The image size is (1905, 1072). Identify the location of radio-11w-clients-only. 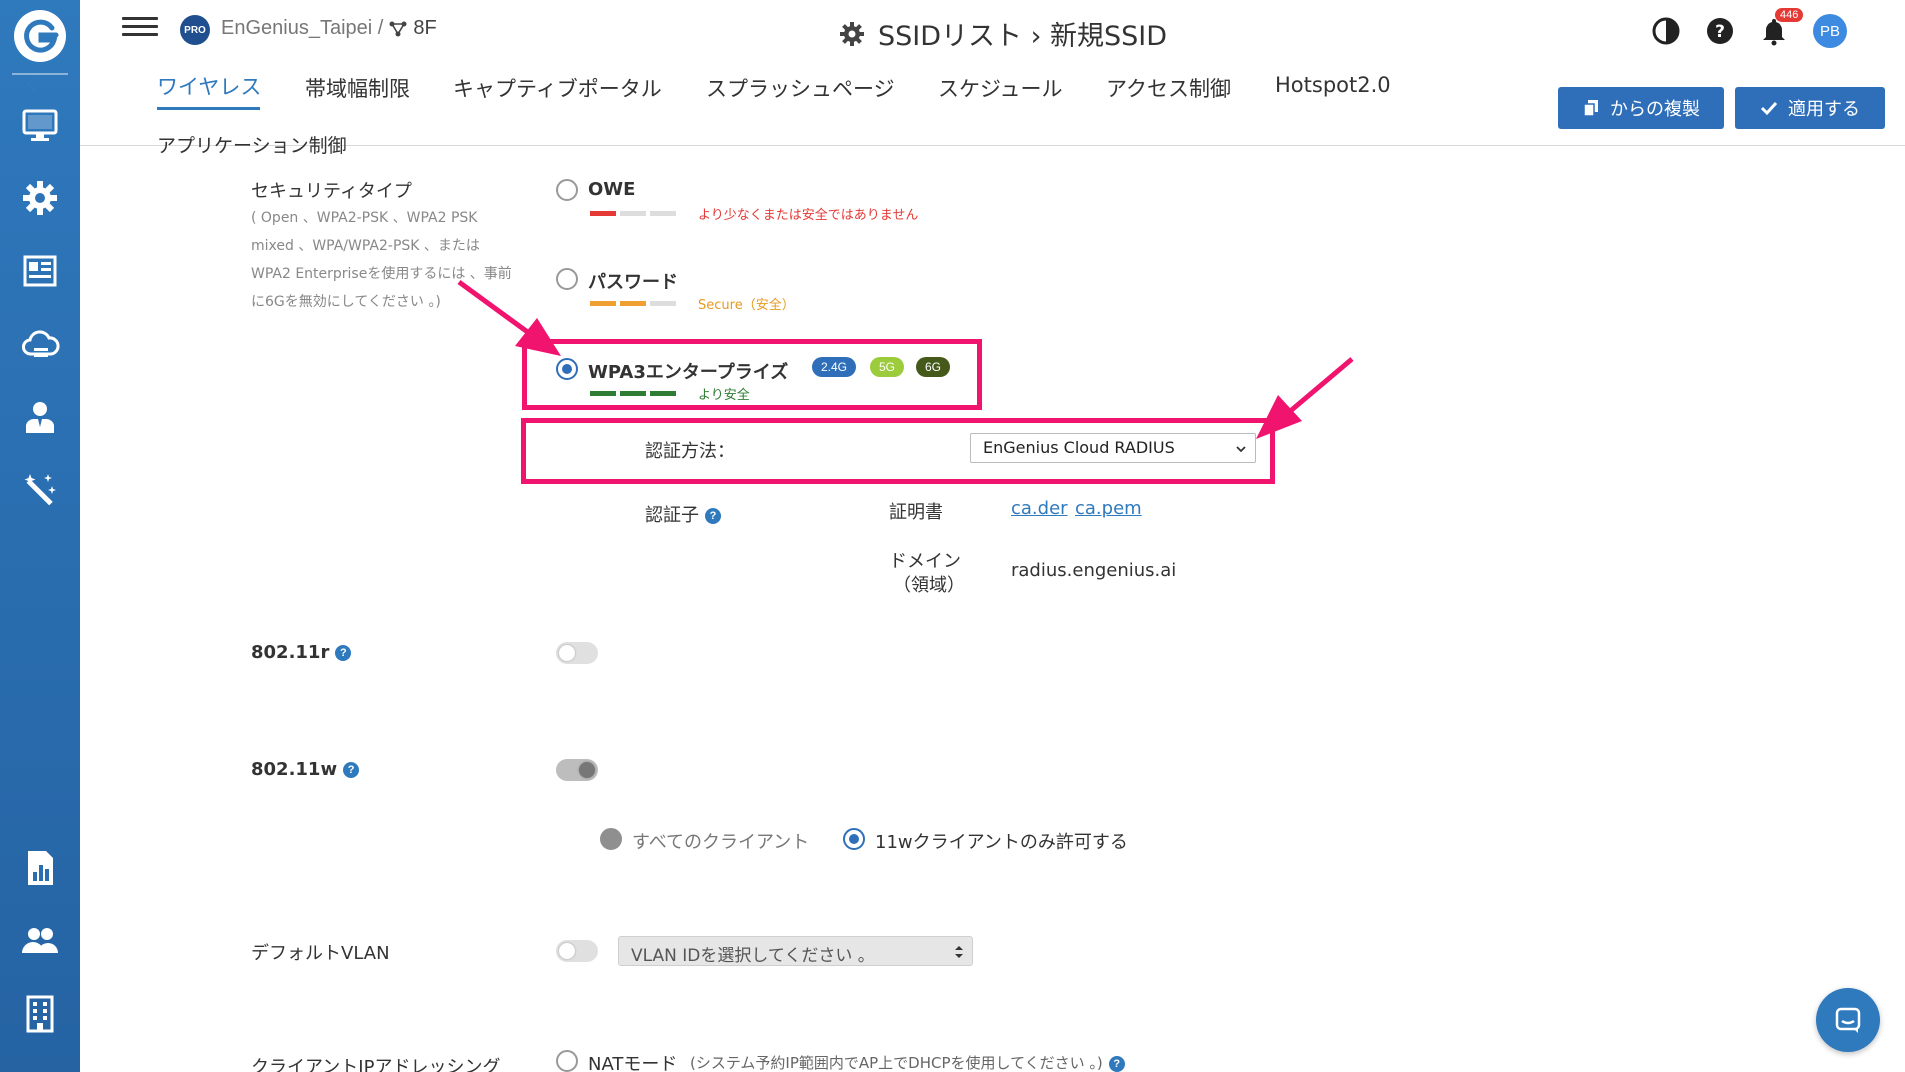
(854, 839).